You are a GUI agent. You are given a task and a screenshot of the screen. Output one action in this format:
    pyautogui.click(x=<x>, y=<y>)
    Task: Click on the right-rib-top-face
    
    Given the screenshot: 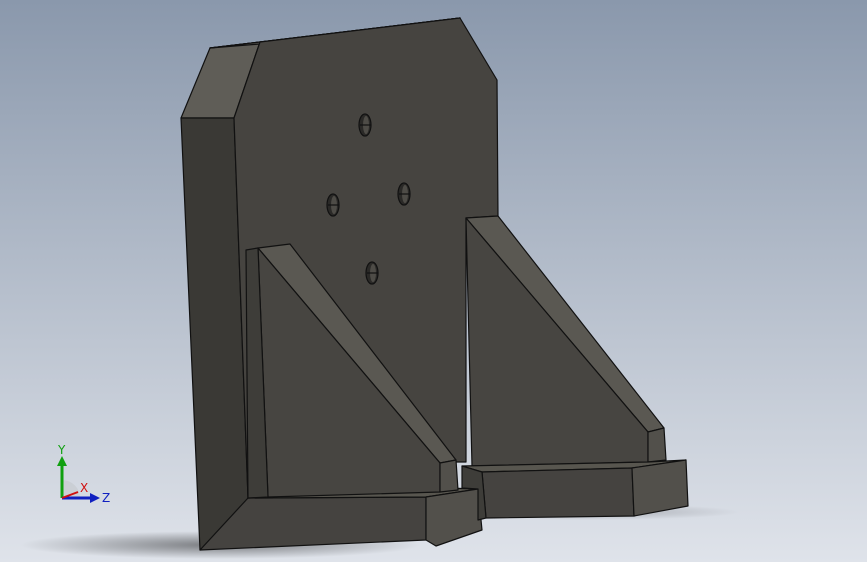 What is the action you would take?
    pyautogui.click(x=657, y=445)
    